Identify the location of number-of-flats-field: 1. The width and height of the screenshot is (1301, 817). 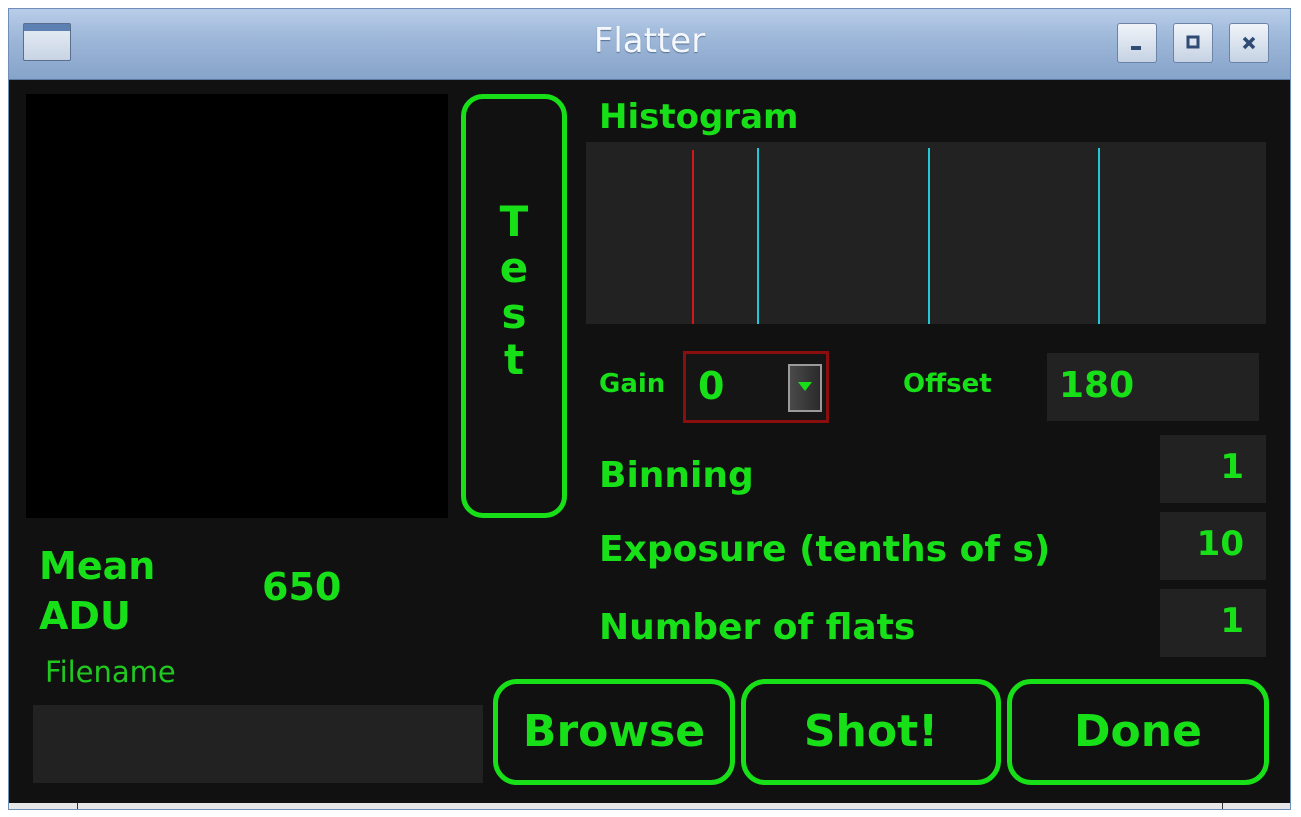
(1213, 623).